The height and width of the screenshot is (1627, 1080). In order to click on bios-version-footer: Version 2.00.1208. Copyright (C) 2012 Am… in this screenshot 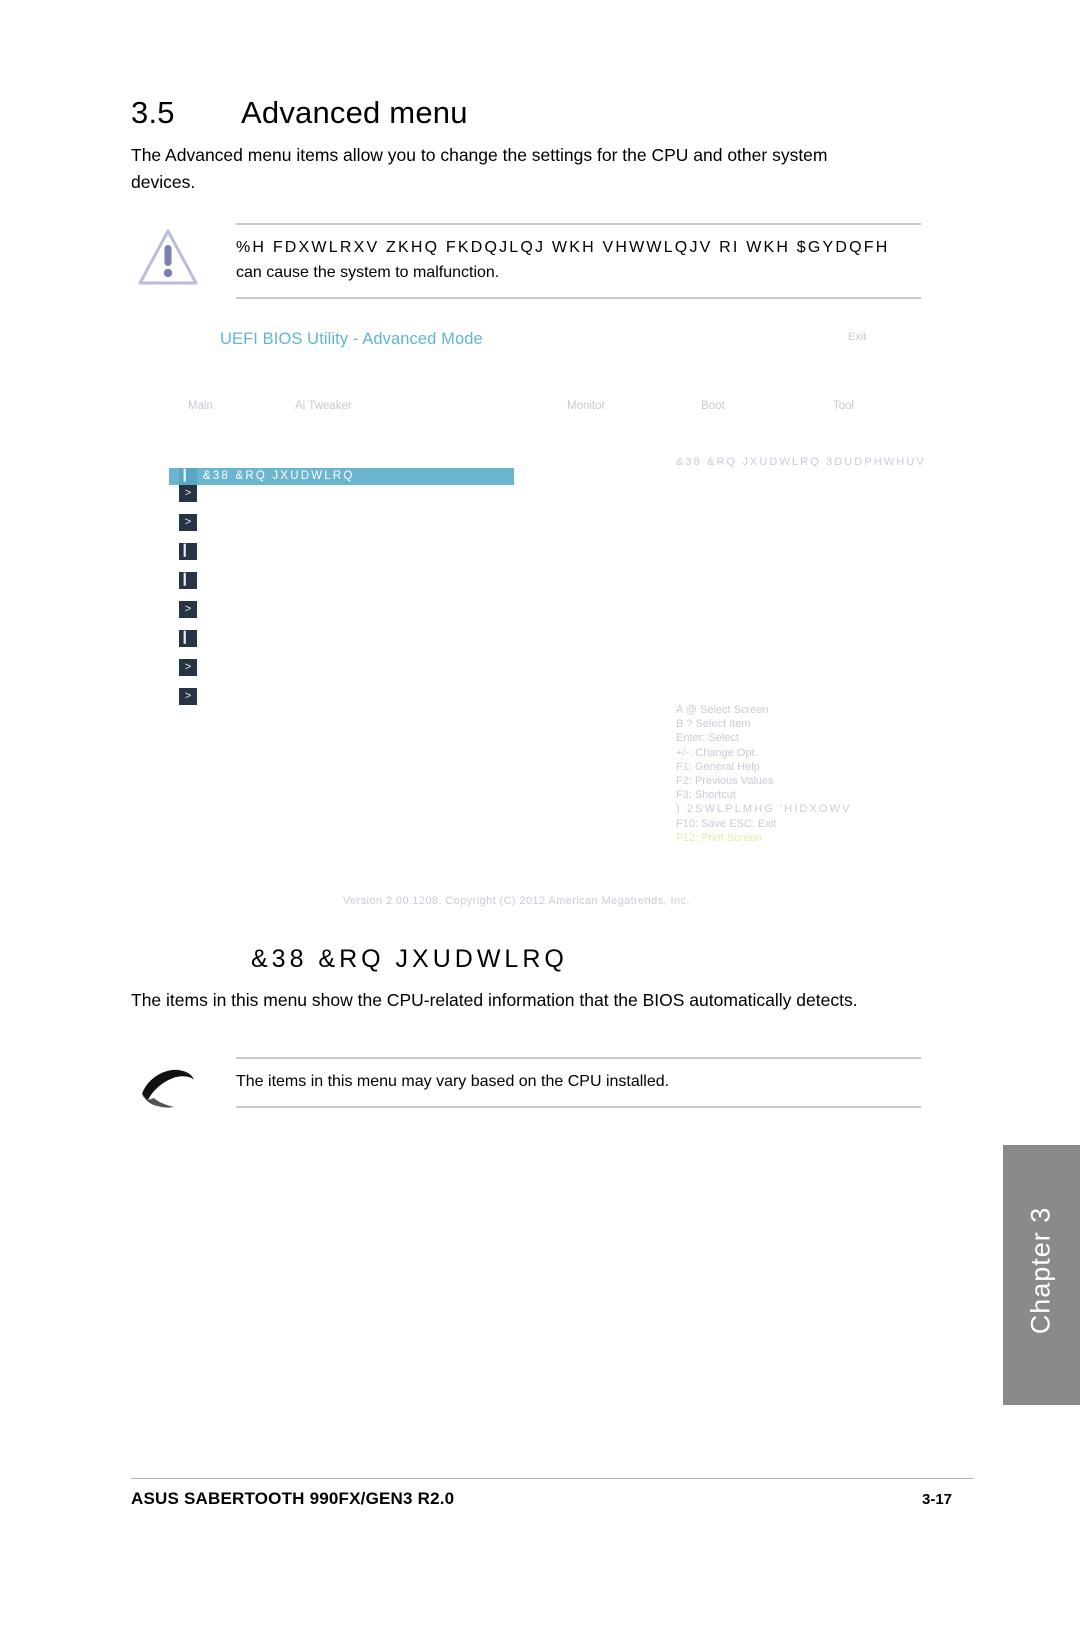, I will do `click(516, 901)`.